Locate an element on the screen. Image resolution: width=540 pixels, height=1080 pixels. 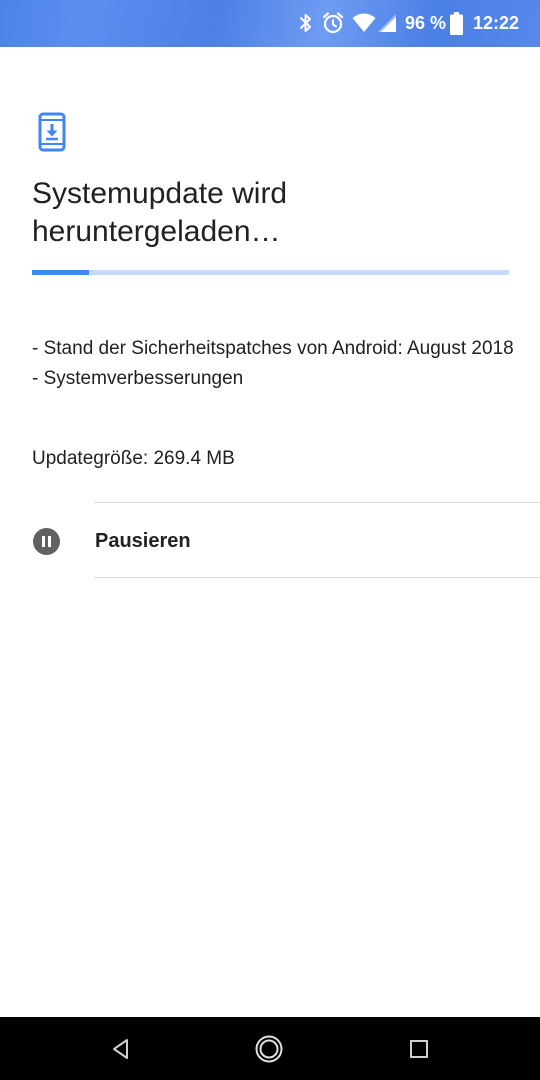
recents-icon is located at coordinates (419, 1049).